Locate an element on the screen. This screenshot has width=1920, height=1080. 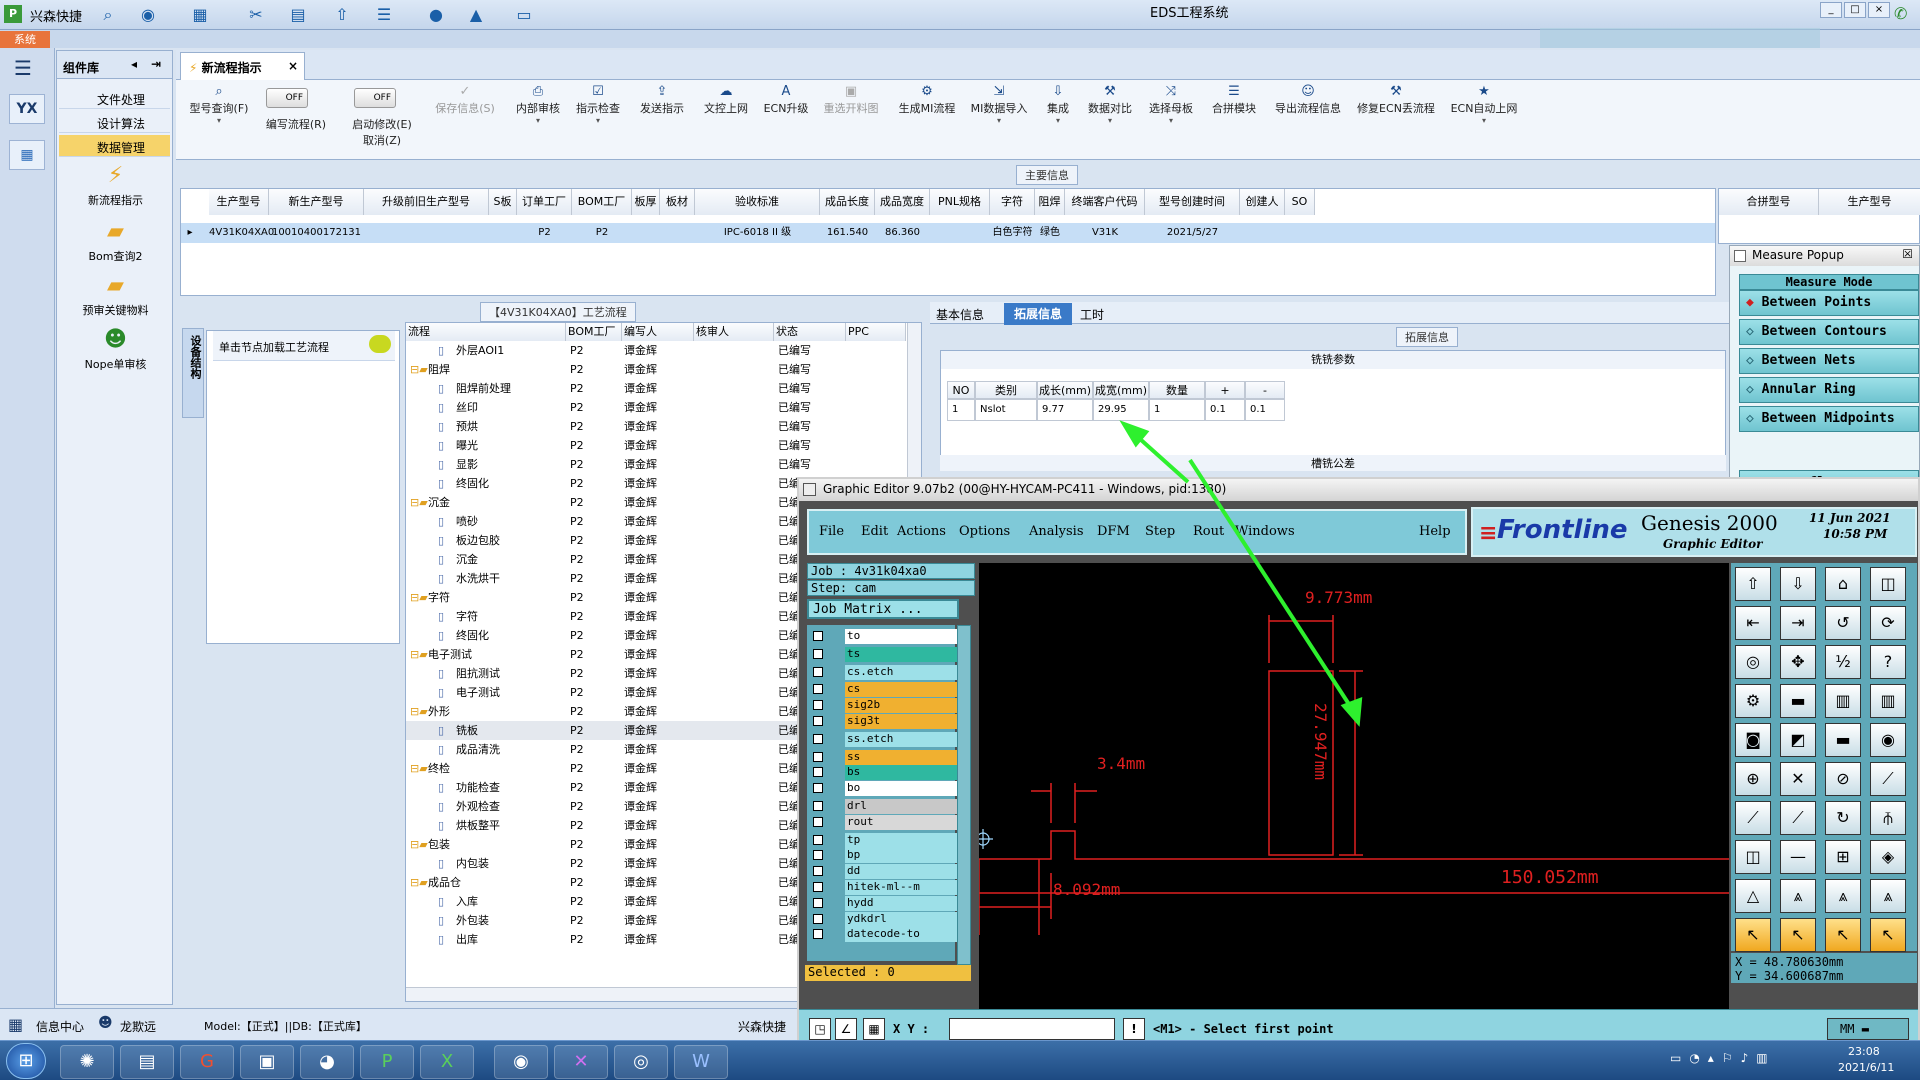
taskbar-app-g: G is located at coordinates (207, 1062).